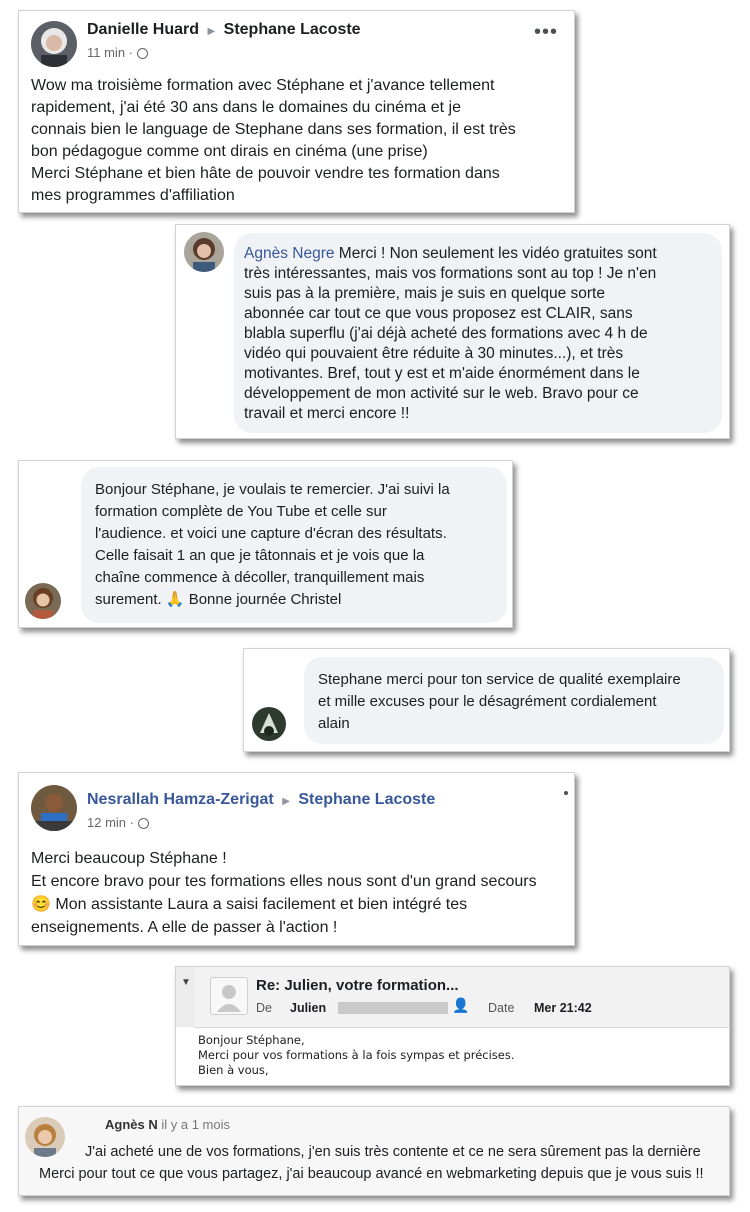  I want to click on contact-avatar, so click(229, 996).